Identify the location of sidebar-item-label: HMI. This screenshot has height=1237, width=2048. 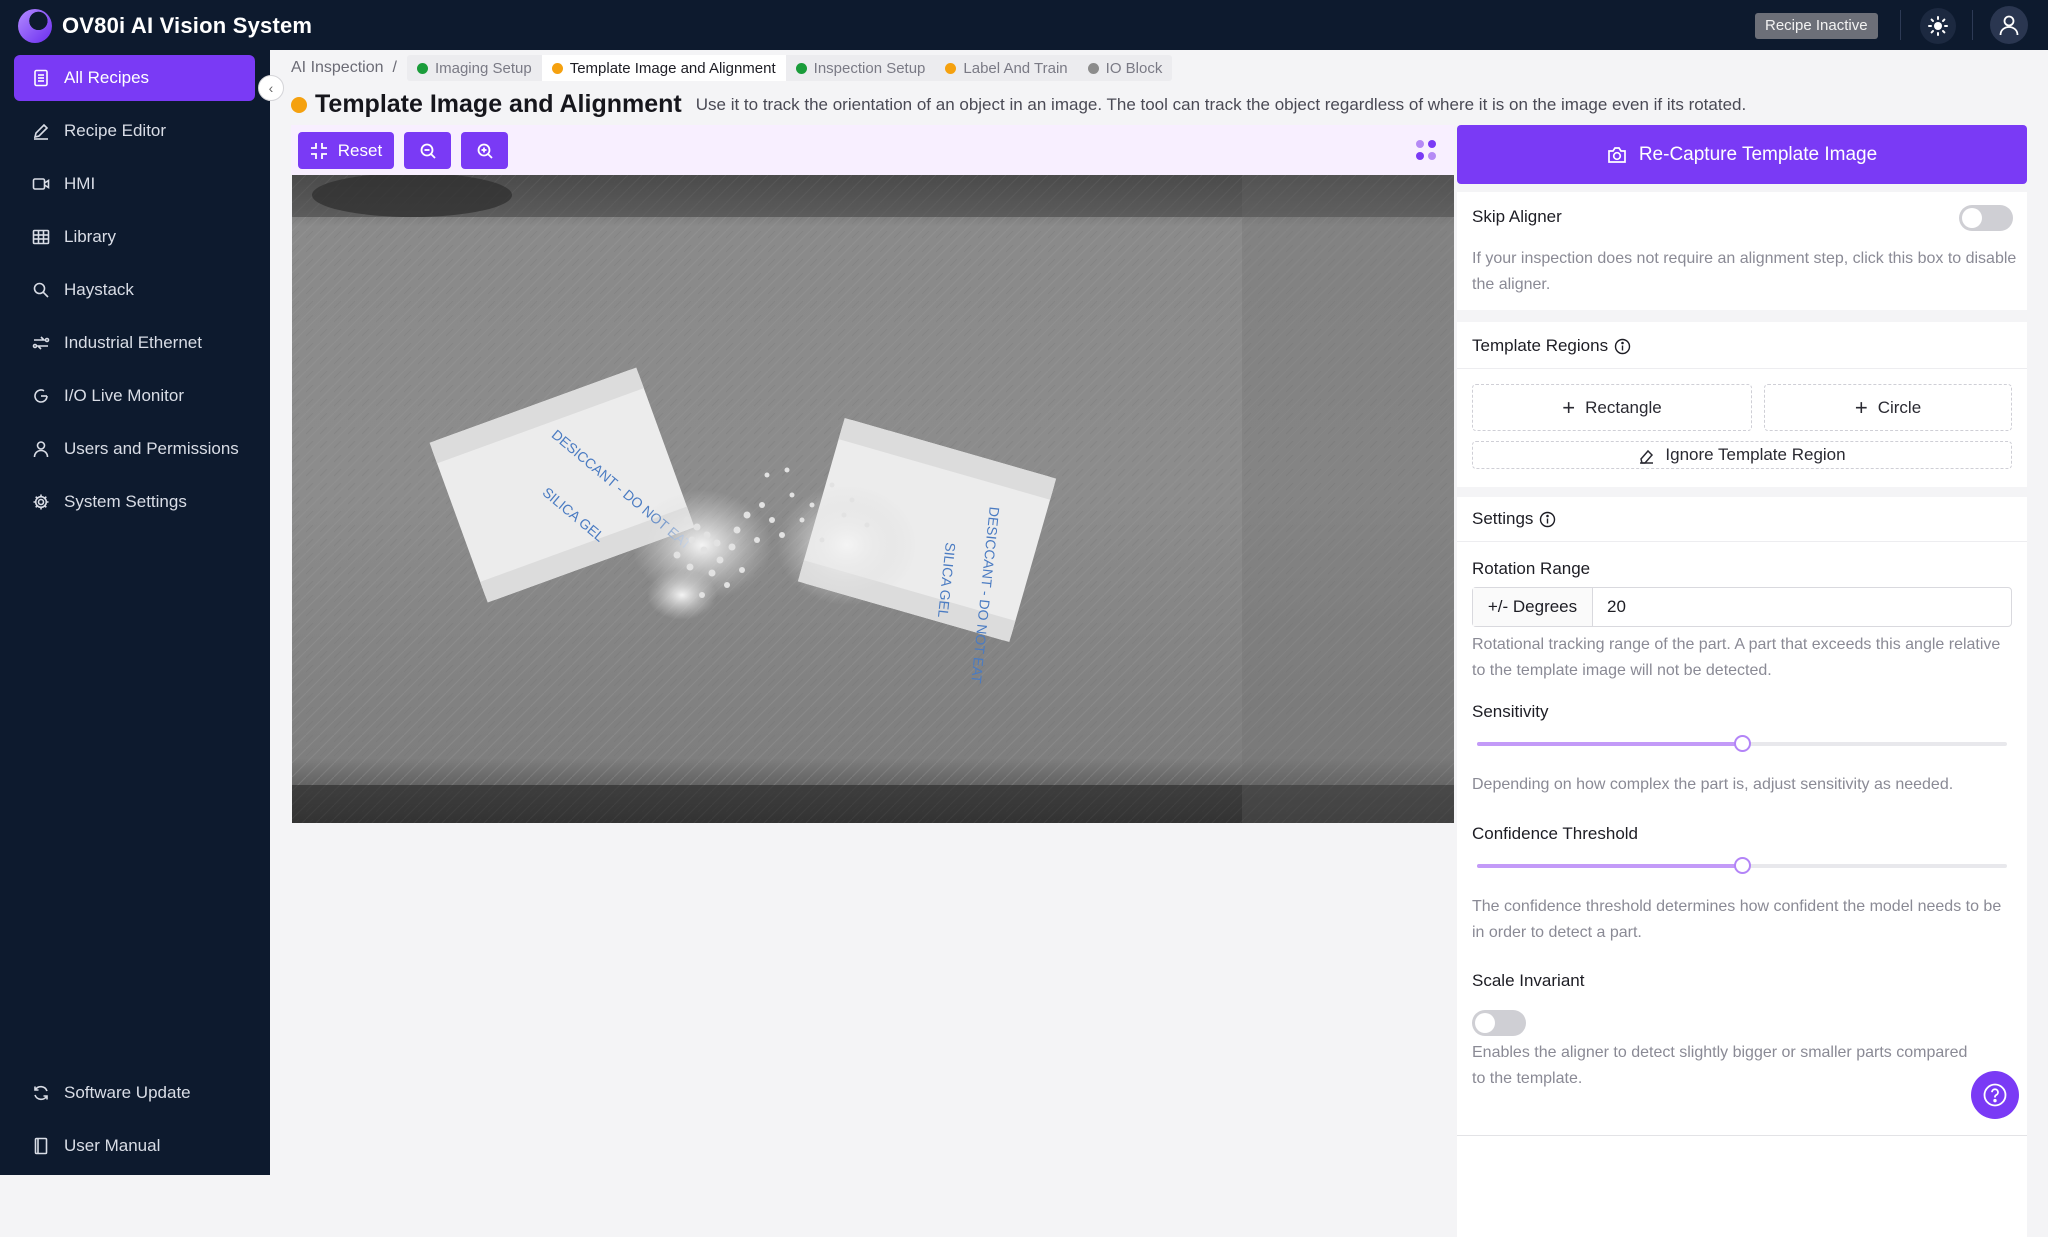
(80, 183).